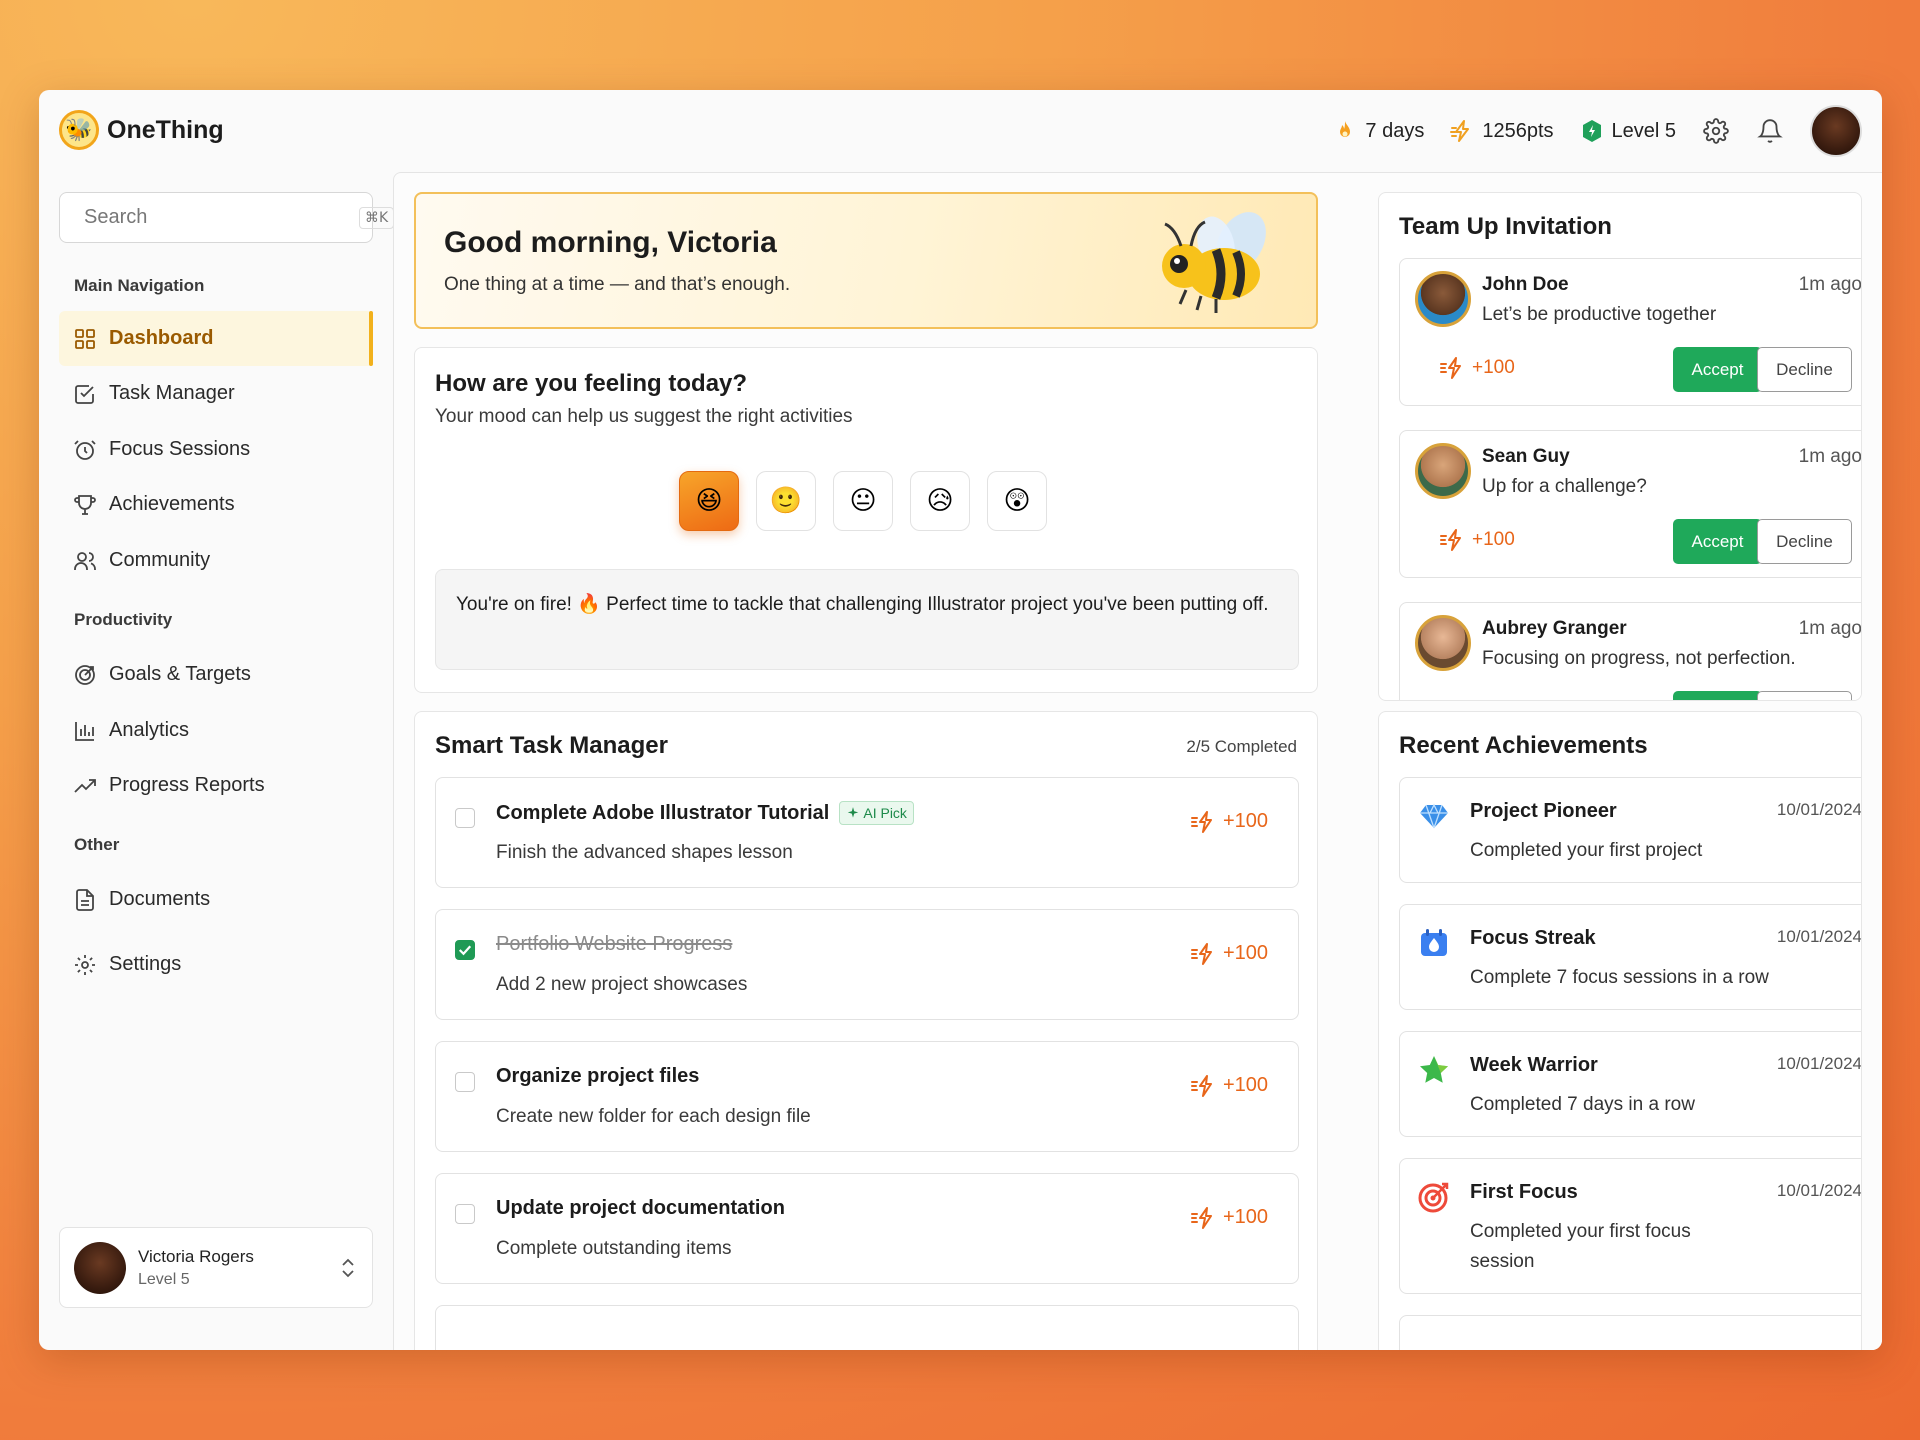 Image resolution: width=1920 pixels, height=1440 pixels. What do you see at coordinates (863, 501) in the screenshot?
I see `mood-option-neutral: 😐` at bounding box center [863, 501].